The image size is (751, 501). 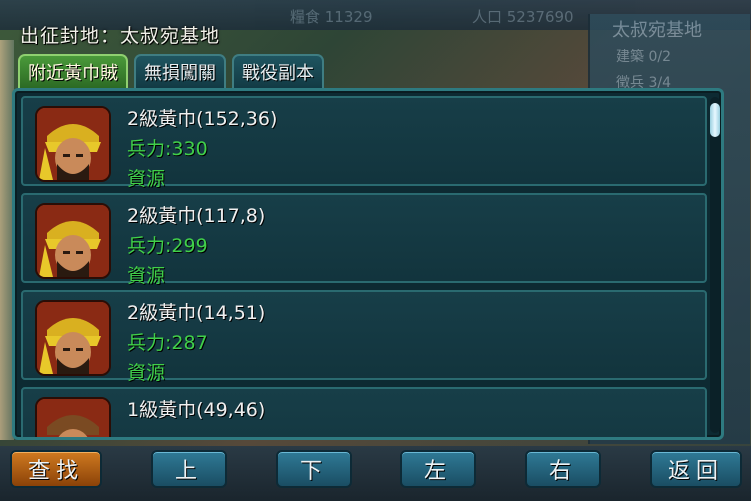 I want to click on down-button: 下, so click(x=314, y=469).